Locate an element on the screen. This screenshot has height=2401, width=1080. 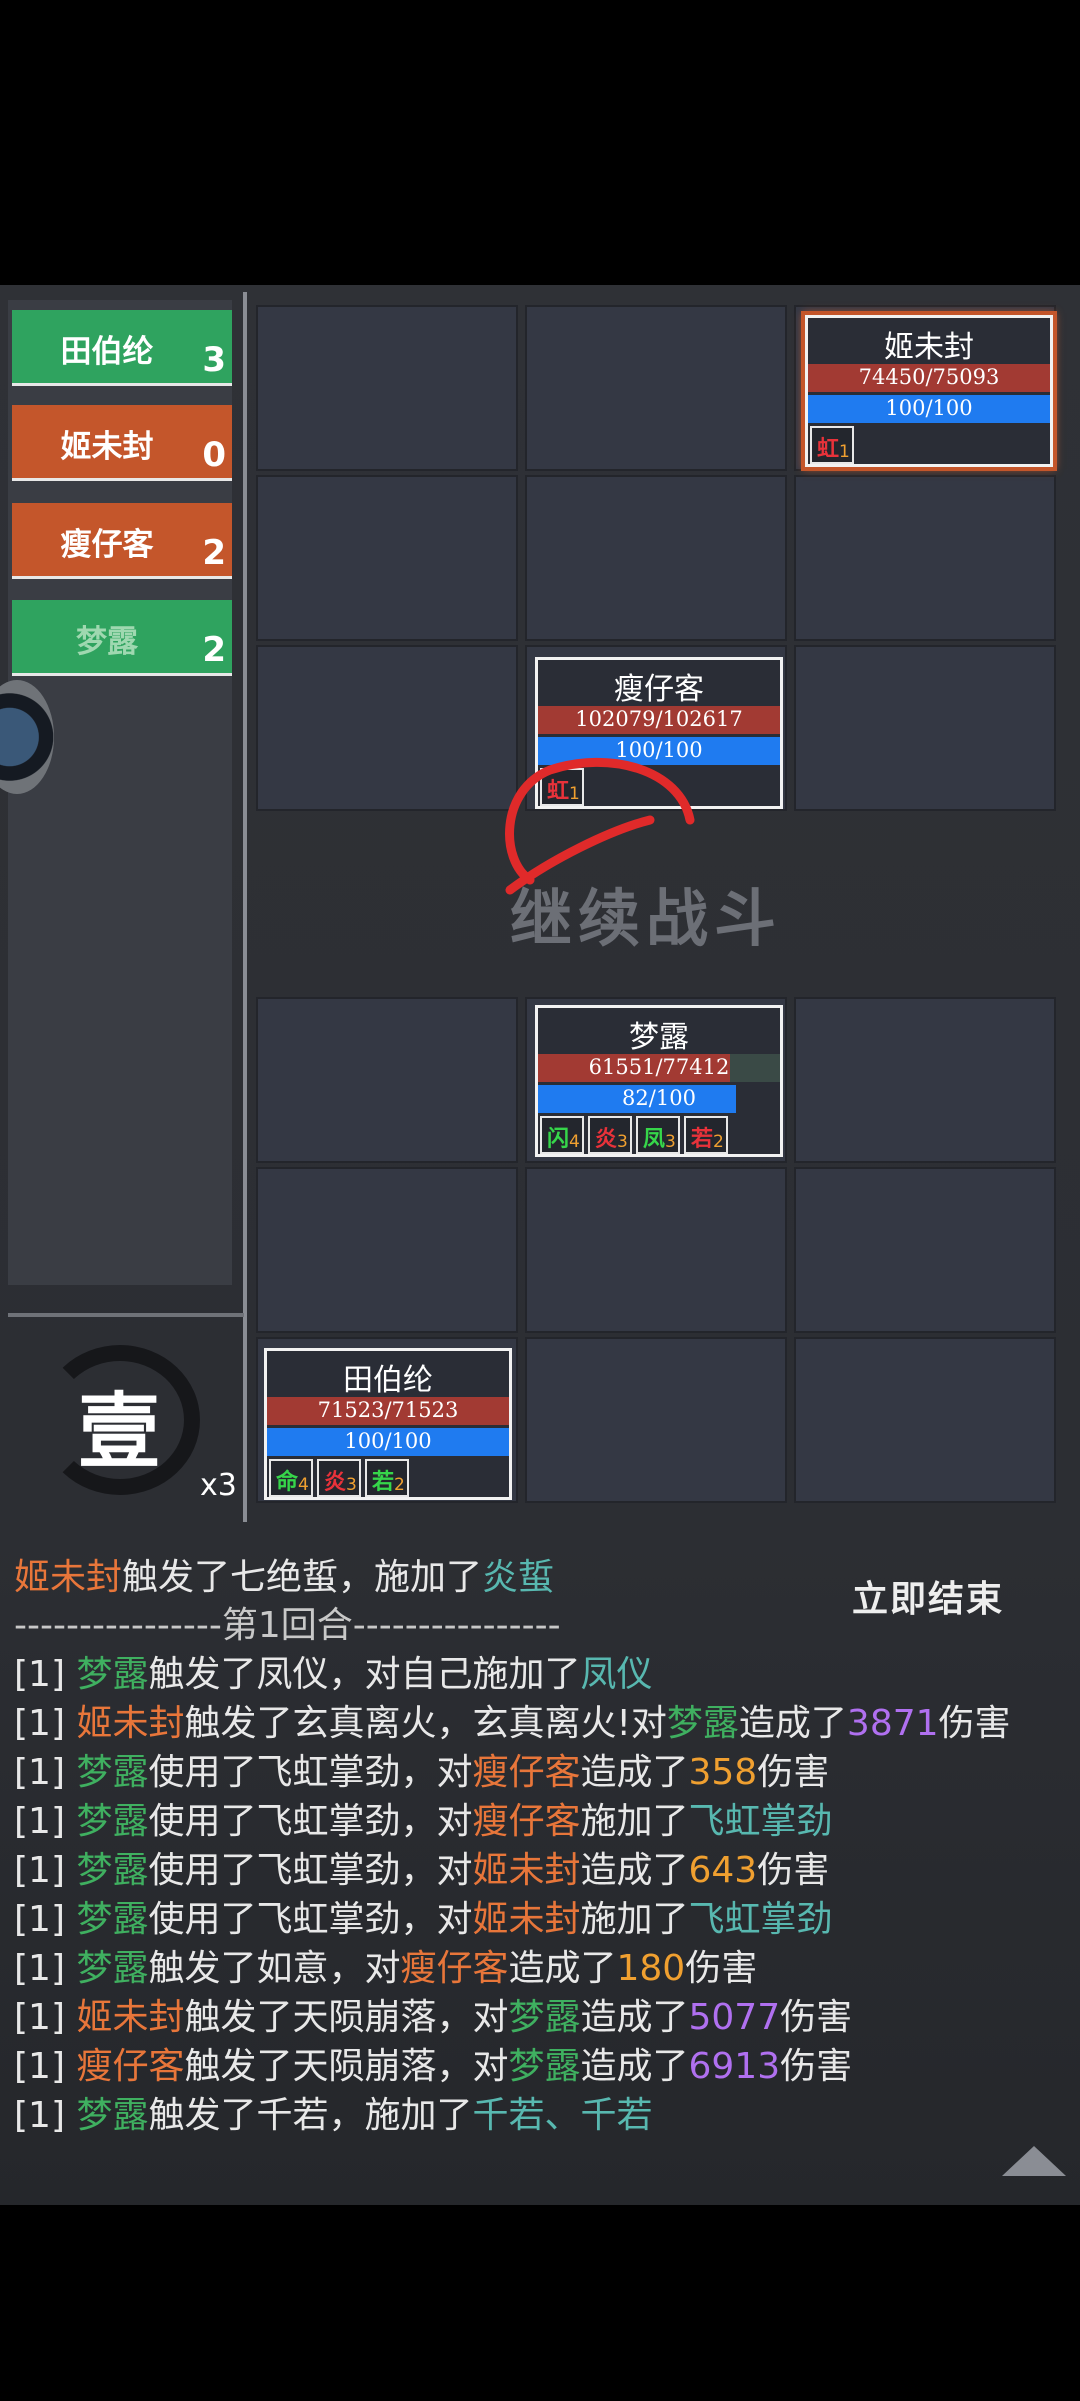
log-segment: 凤仪 is located at coordinates (616, 1674).